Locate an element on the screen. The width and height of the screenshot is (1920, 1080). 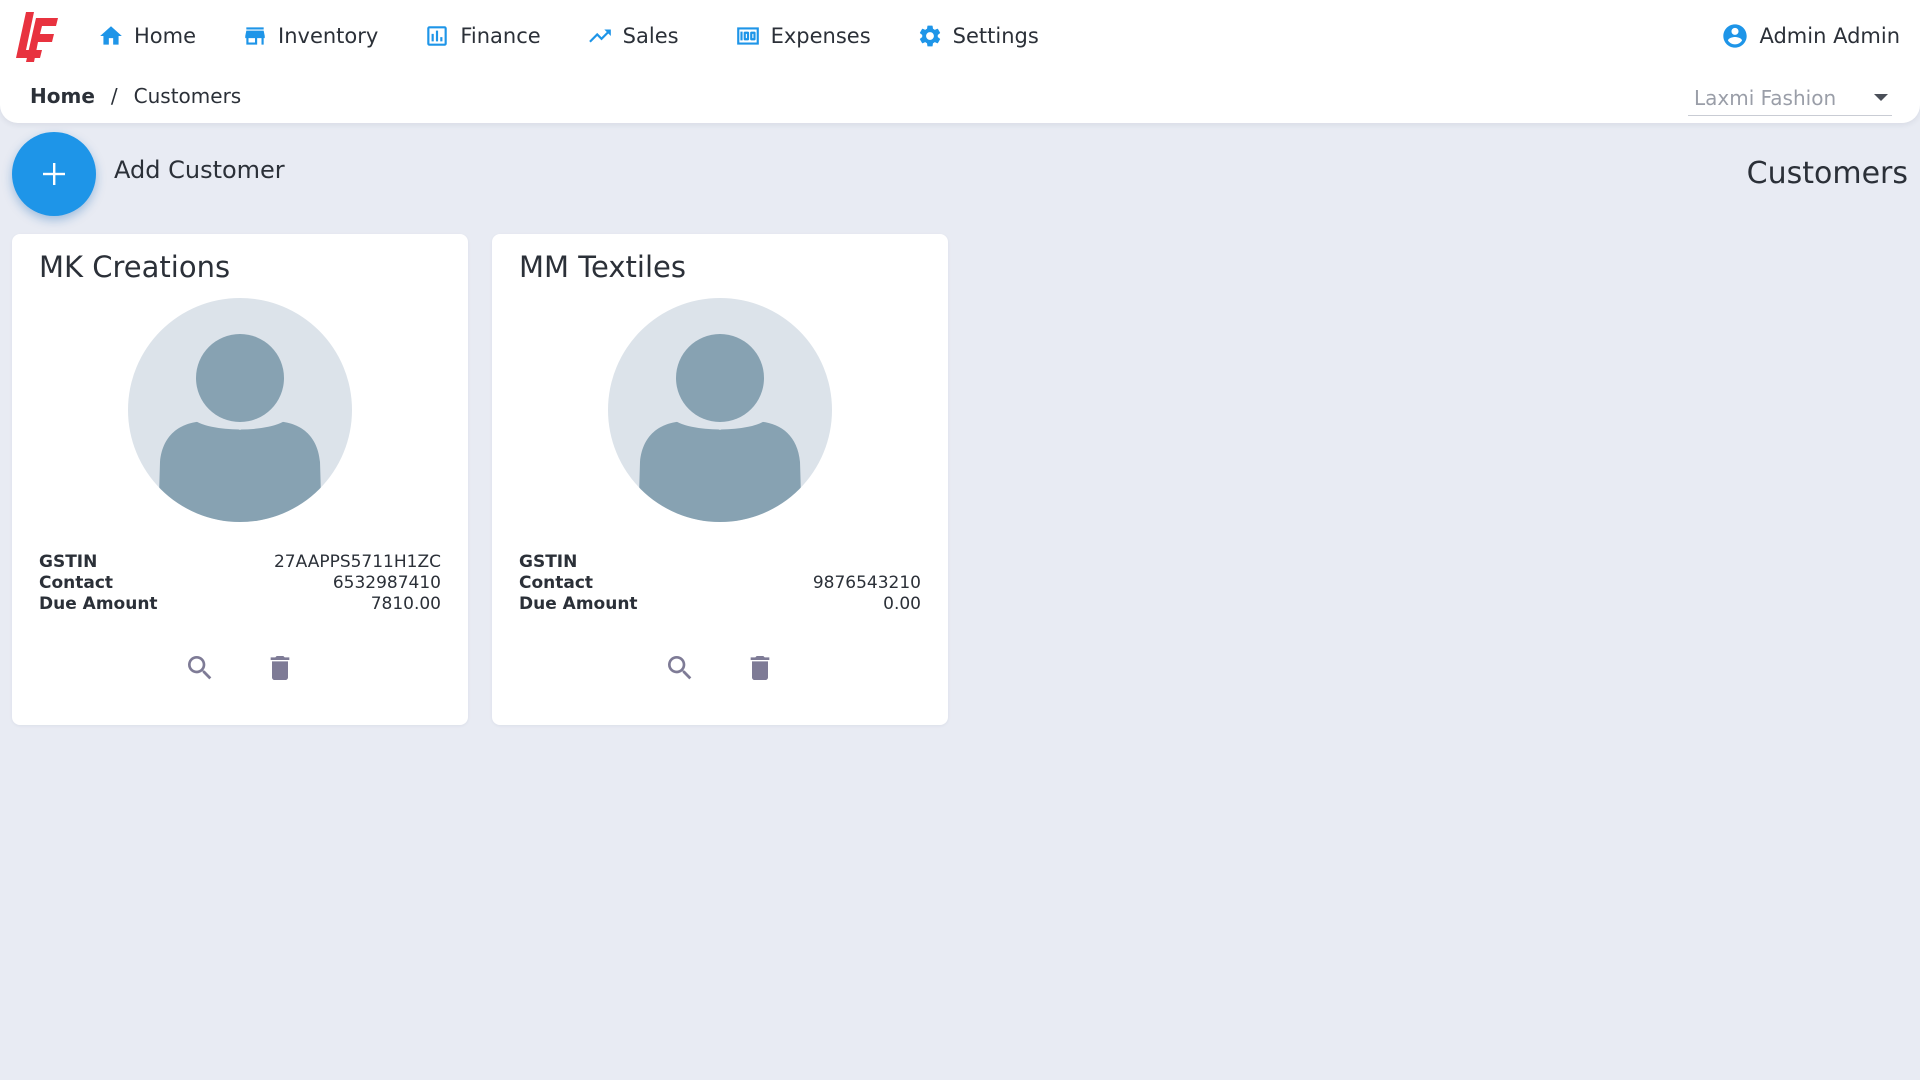
gstin-row: GSTIN is located at coordinates (720, 562).